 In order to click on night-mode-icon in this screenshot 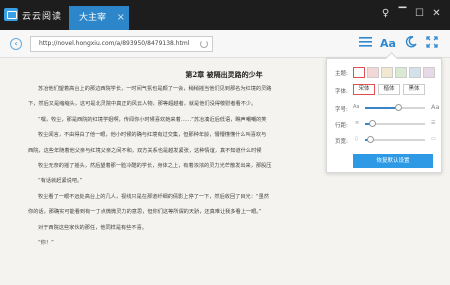, I will do `click(410, 44)`.